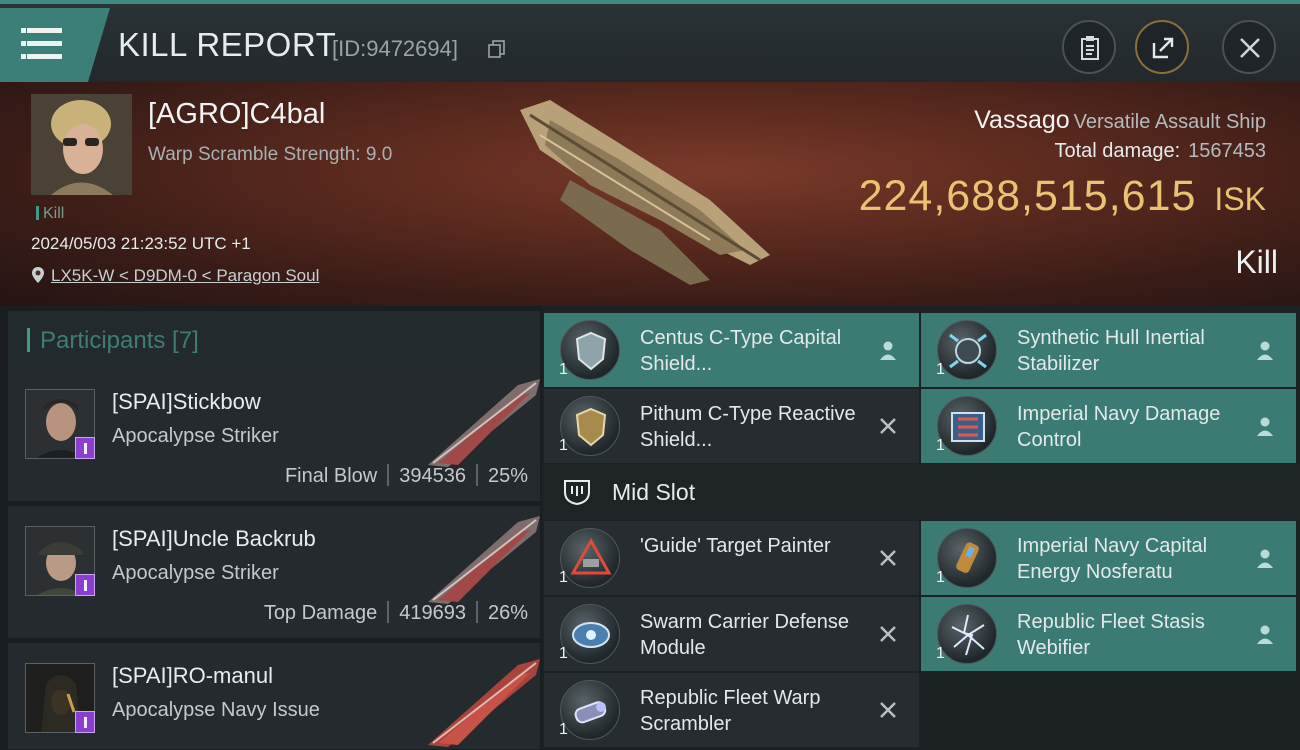 The image size is (1300, 750). I want to click on victim-portrait, so click(81, 144).